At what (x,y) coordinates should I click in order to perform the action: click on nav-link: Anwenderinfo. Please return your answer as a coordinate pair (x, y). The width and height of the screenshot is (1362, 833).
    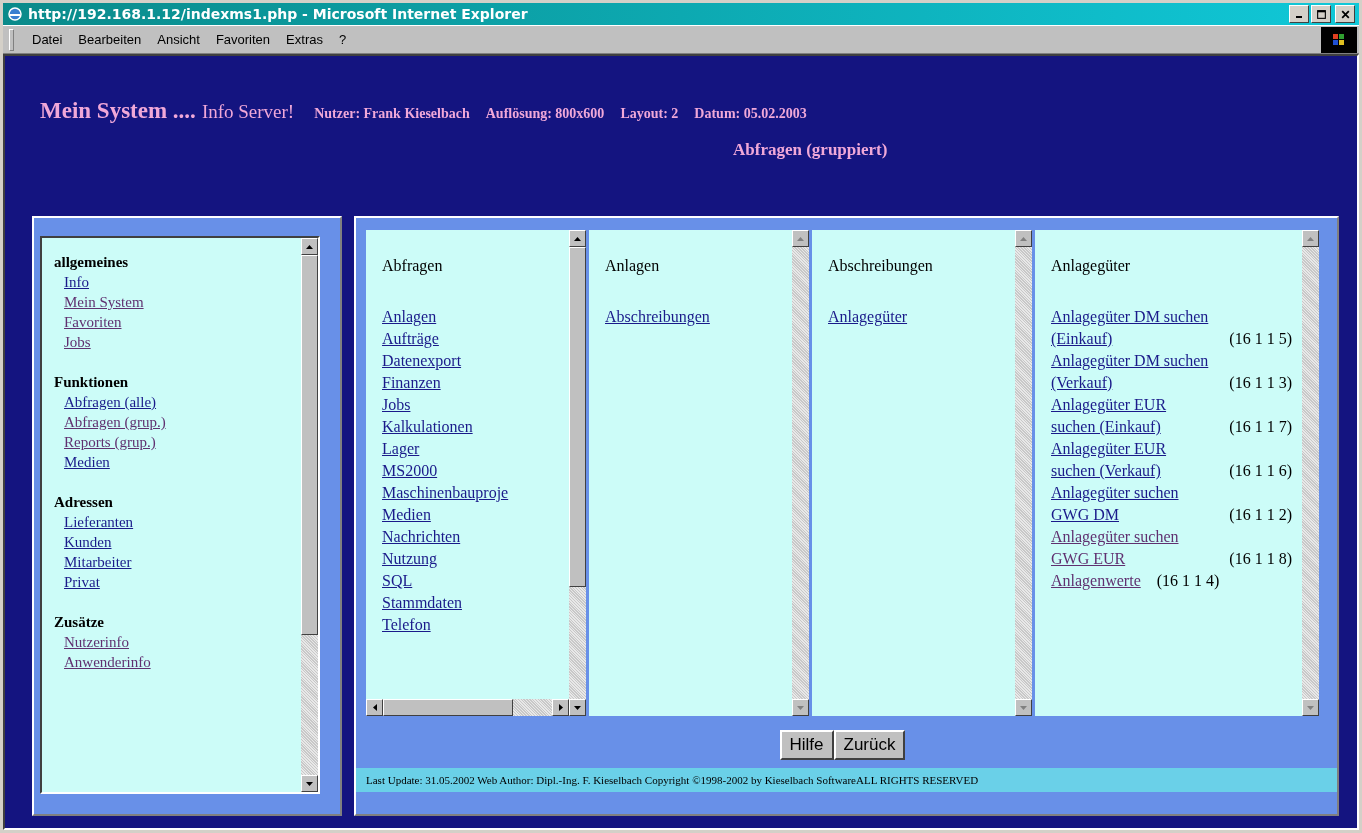
    Looking at the image, I should click on (107, 662).